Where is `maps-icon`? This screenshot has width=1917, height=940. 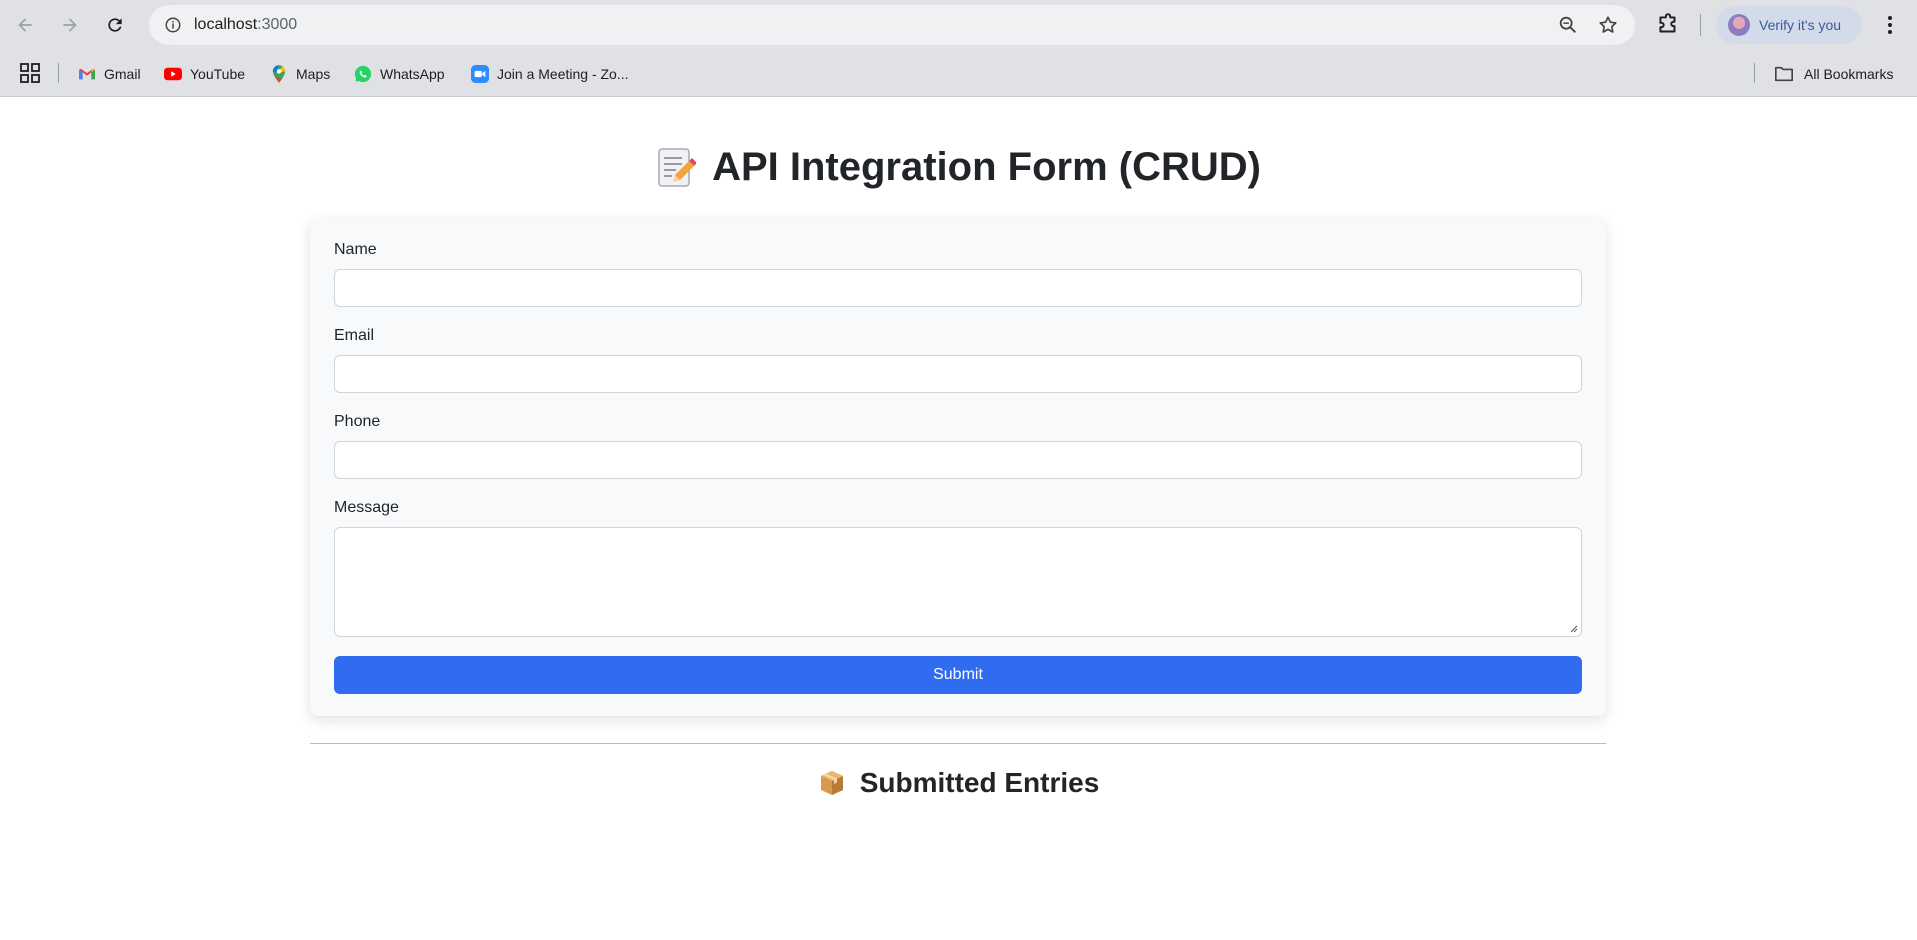
maps-icon is located at coordinates (279, 74).